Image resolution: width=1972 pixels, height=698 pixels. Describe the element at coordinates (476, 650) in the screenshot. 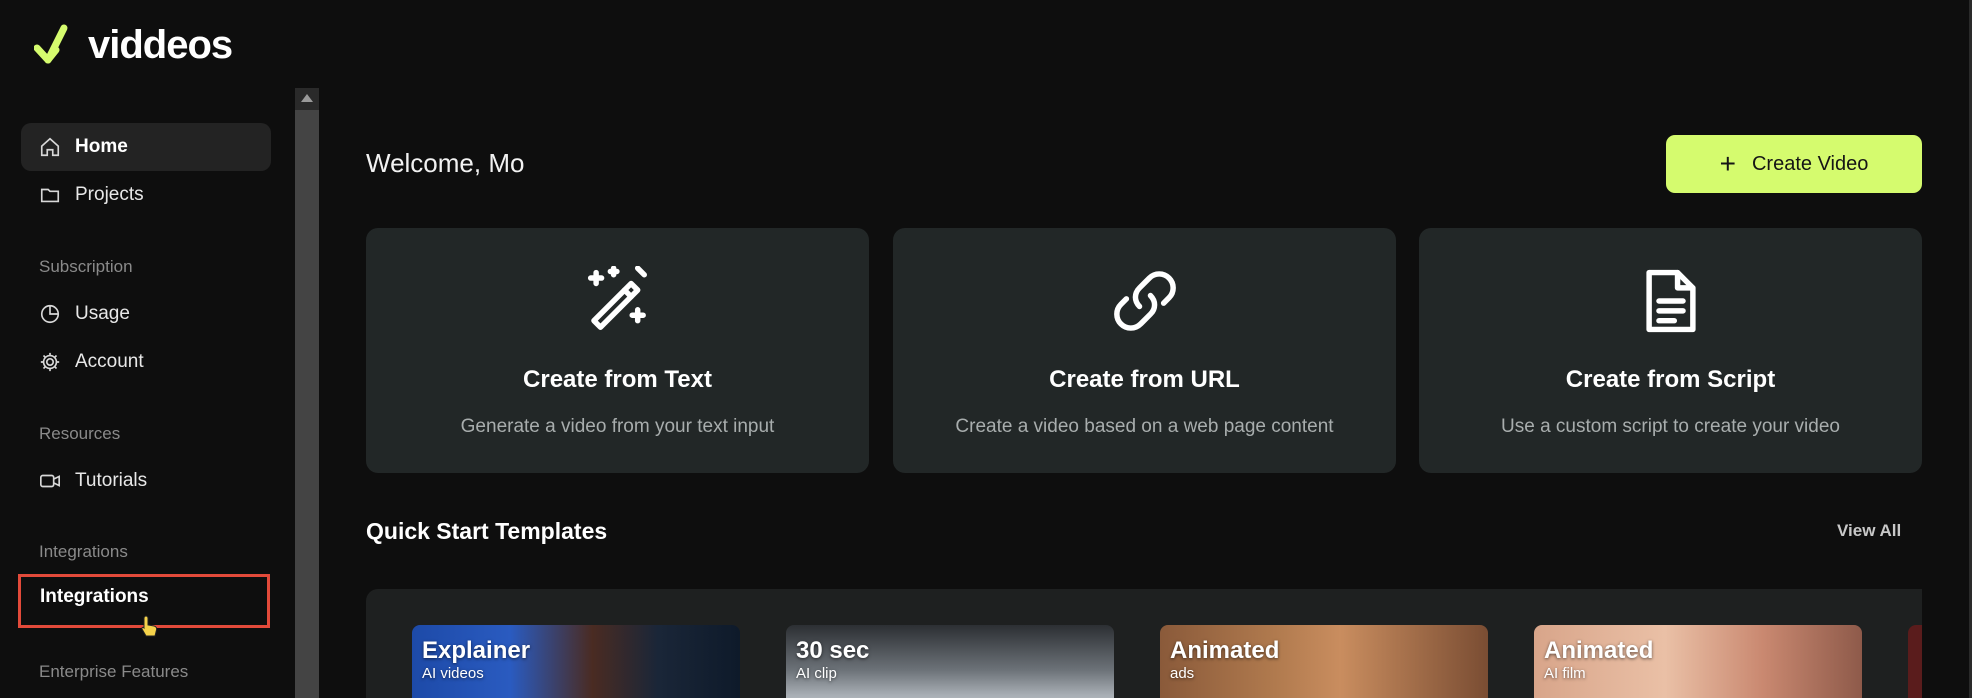

I see `template-title: Explainer` at that location.